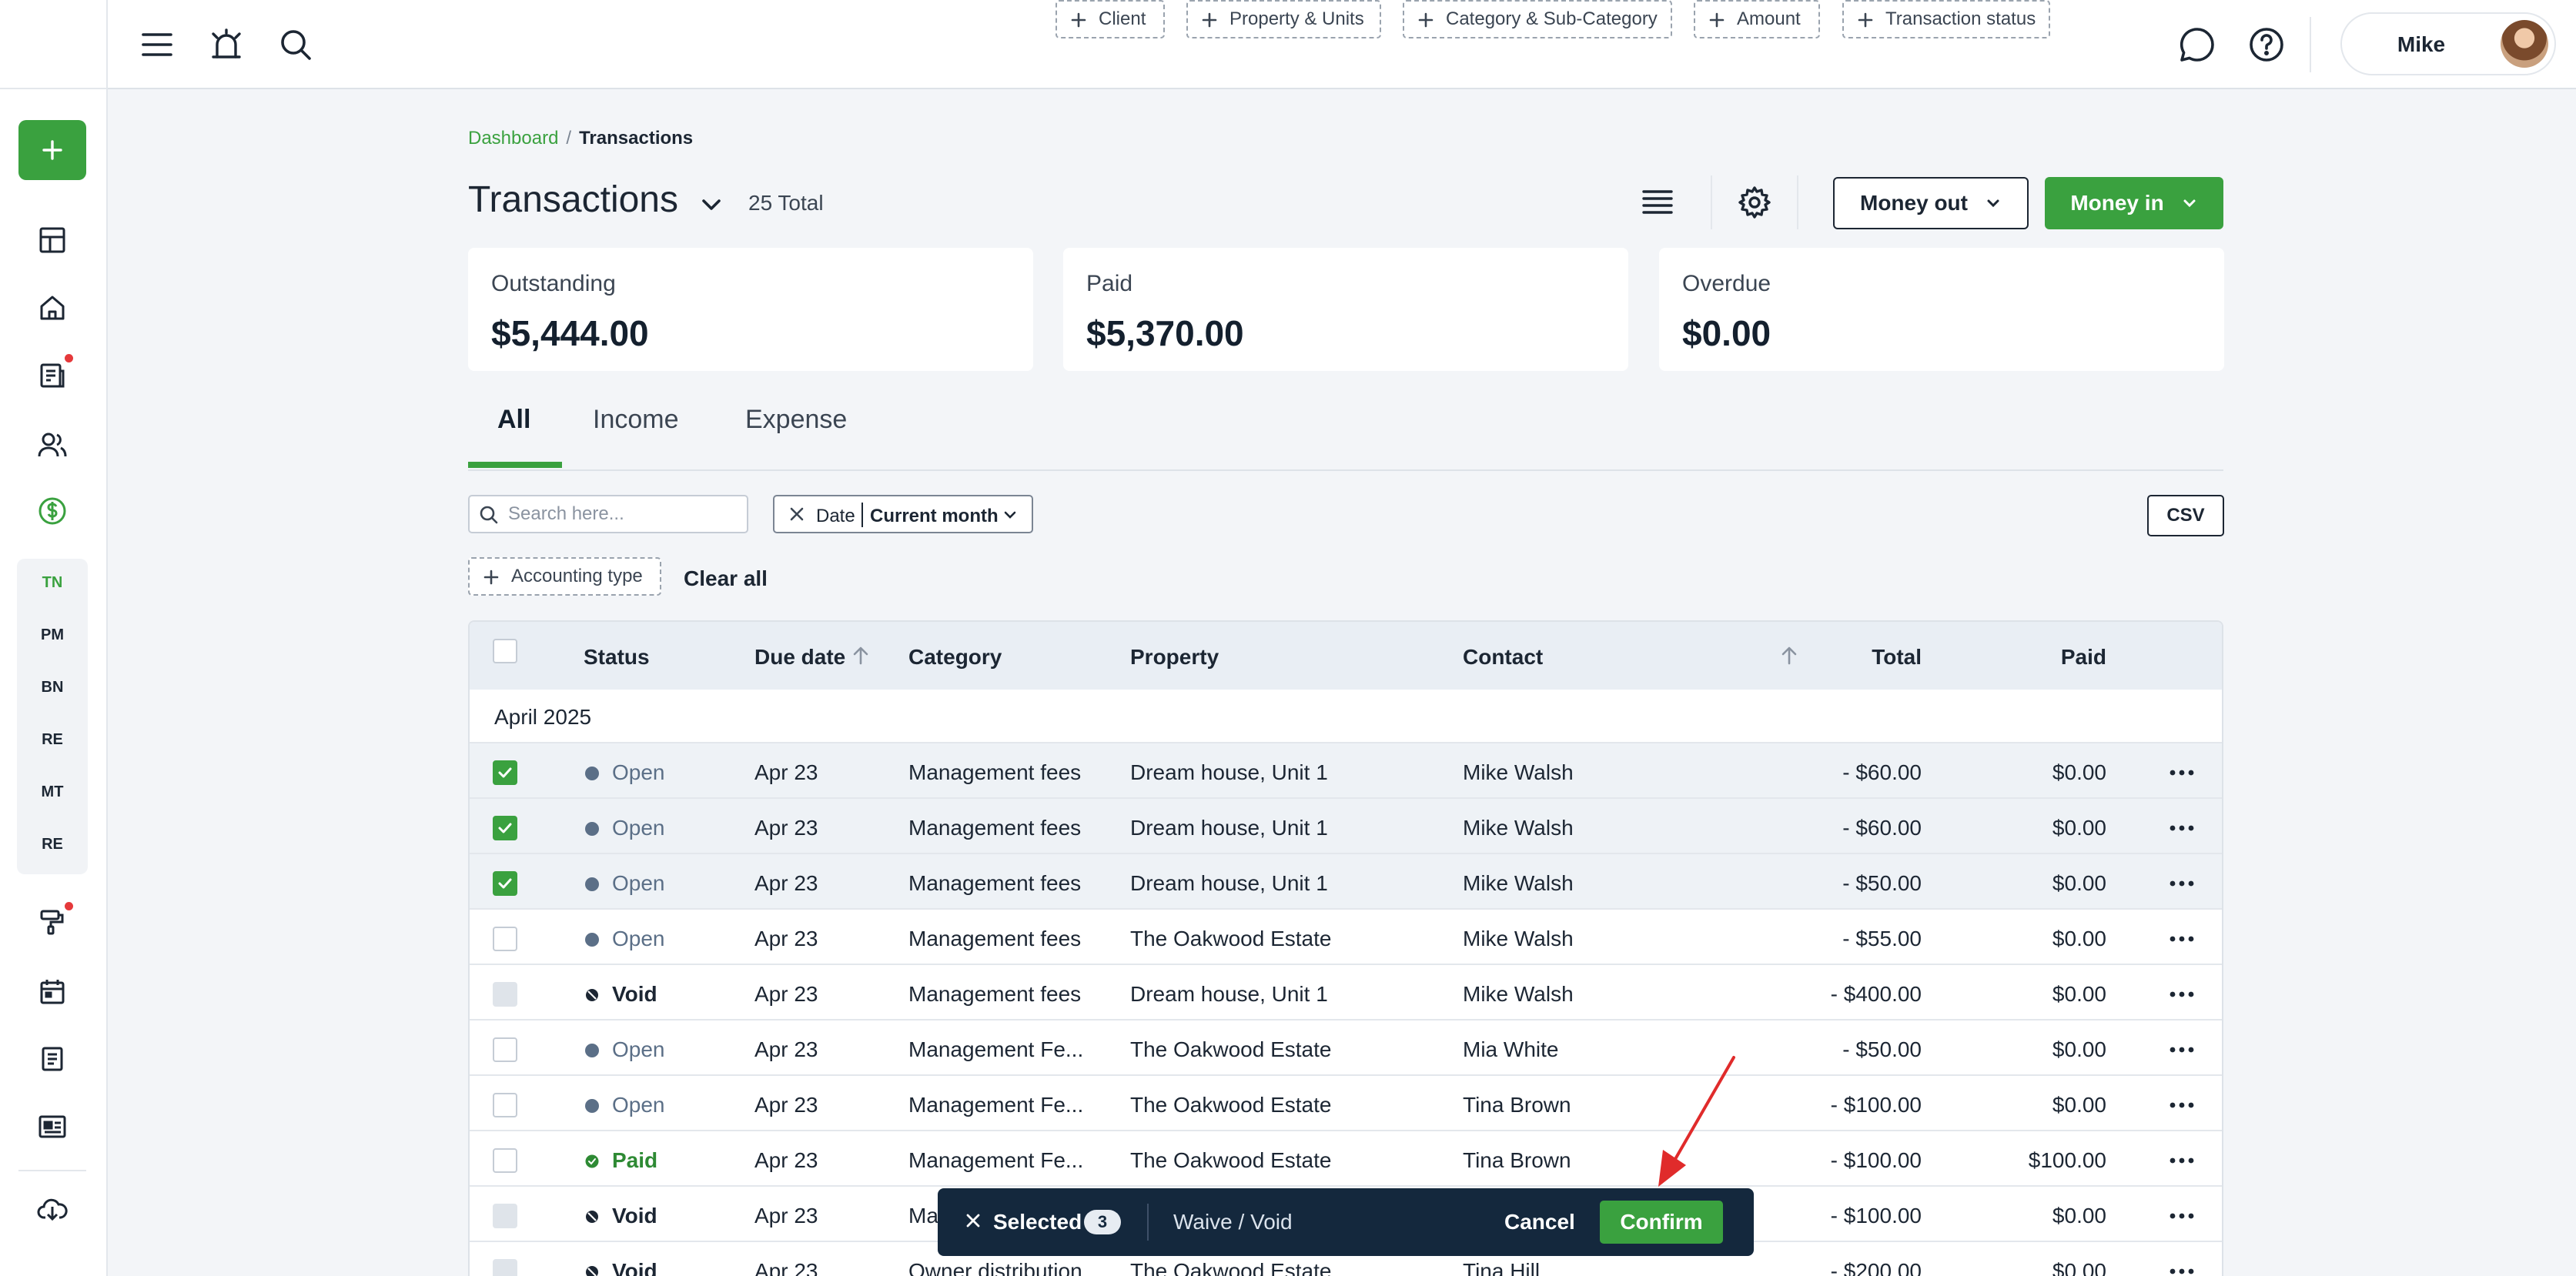 The width and height of the screenshot is (2576, 1276). Describe the element at coordinates (53, 375) in the screenshot. I see `sidebar-item-leases` at that location.